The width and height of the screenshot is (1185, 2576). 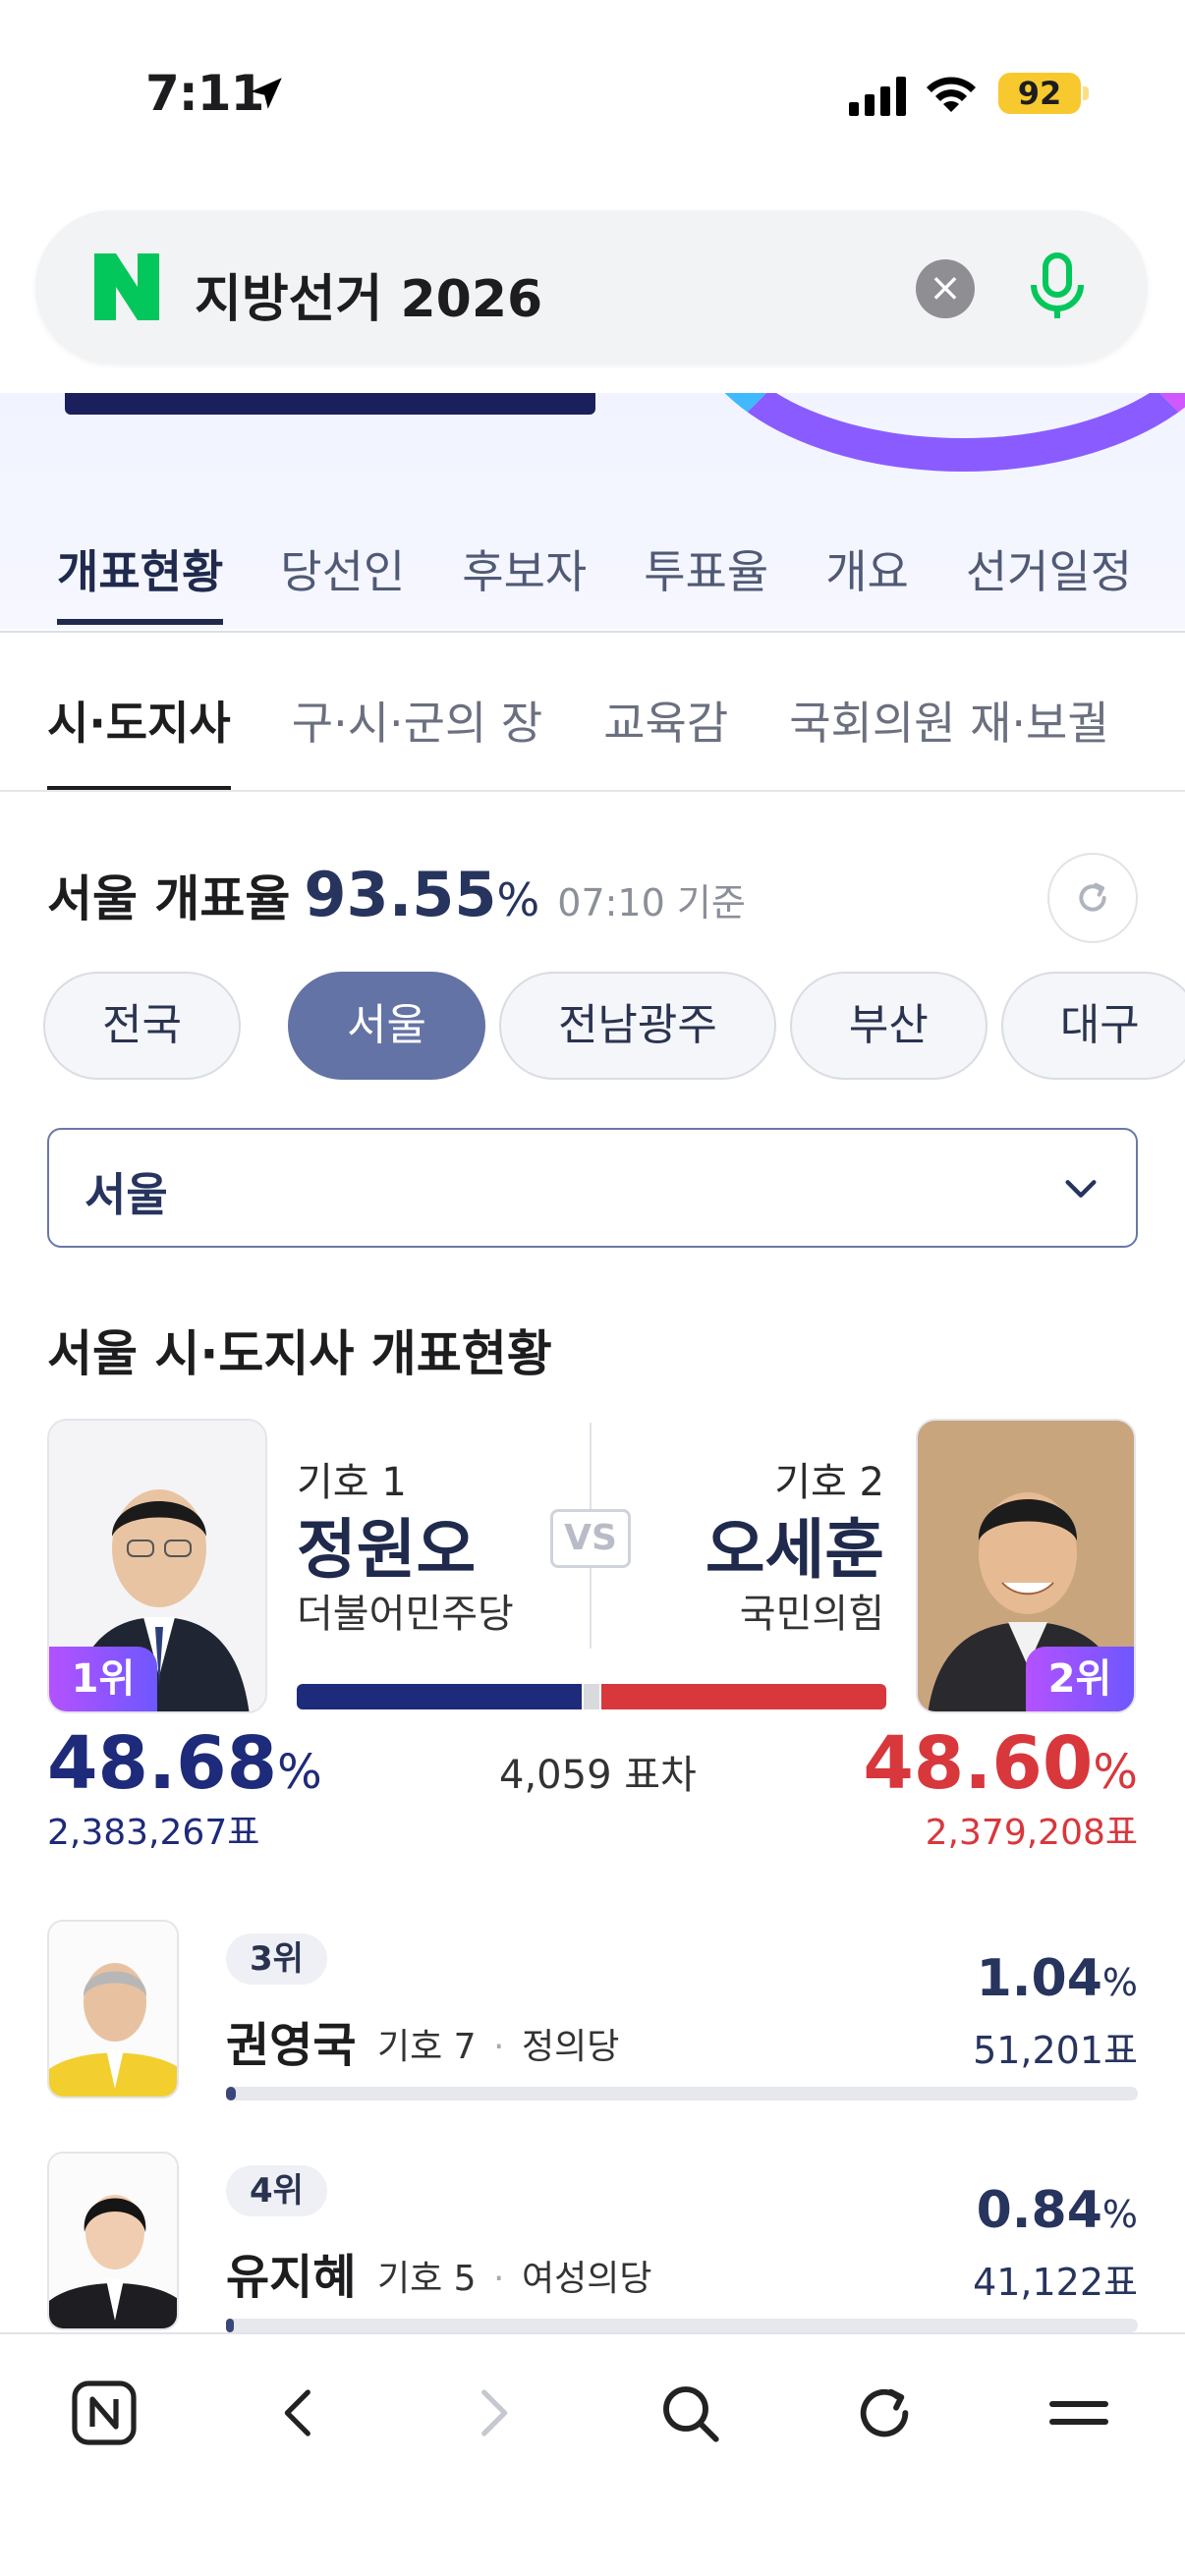 I want to click on region-dropdown-value: 서울, so click(x=127, y=1194).